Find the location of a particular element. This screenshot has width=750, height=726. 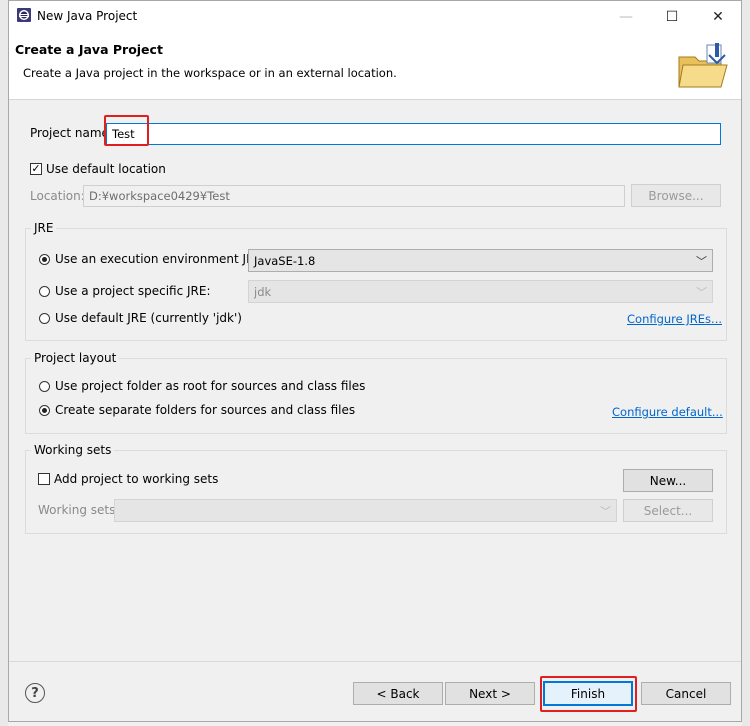

minimize-button: — is located at coordinates (626, 16).